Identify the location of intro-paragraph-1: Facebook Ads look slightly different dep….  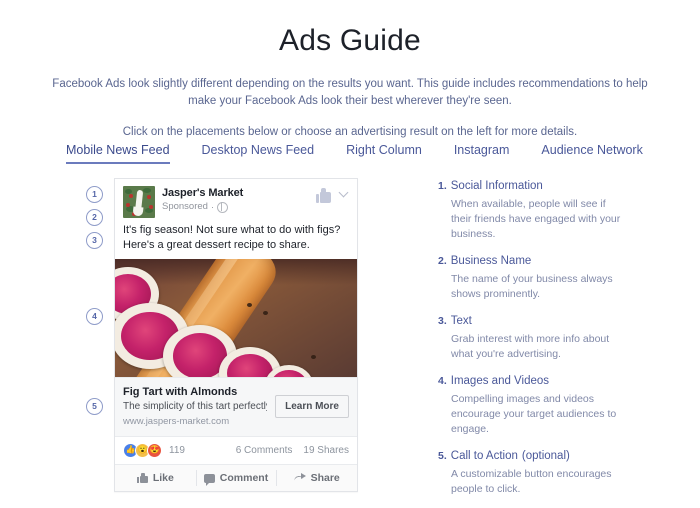
(350, 92).